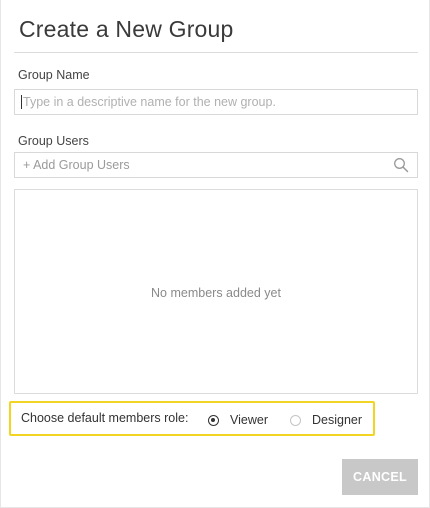 The height and width of the screenshot is (508, 430). I want to click on text-caret, so click(21, 102).